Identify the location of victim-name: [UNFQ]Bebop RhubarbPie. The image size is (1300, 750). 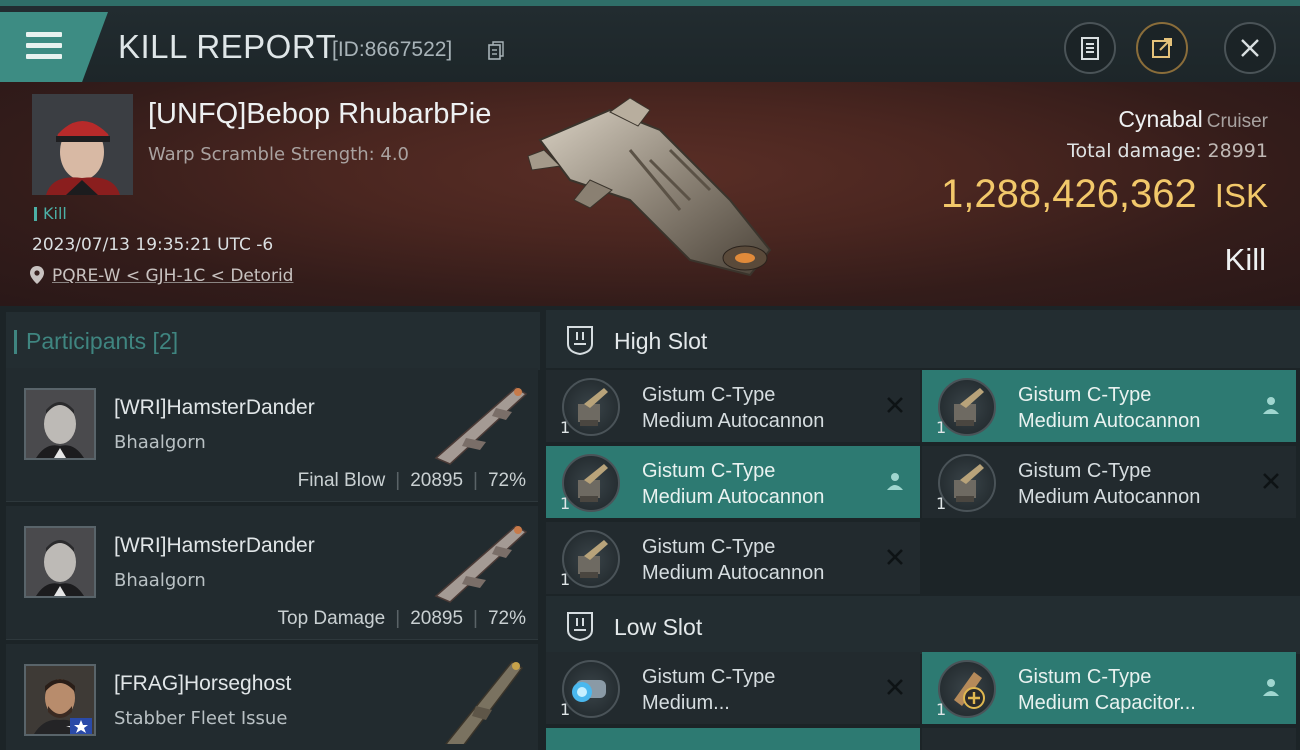
(319, 114).